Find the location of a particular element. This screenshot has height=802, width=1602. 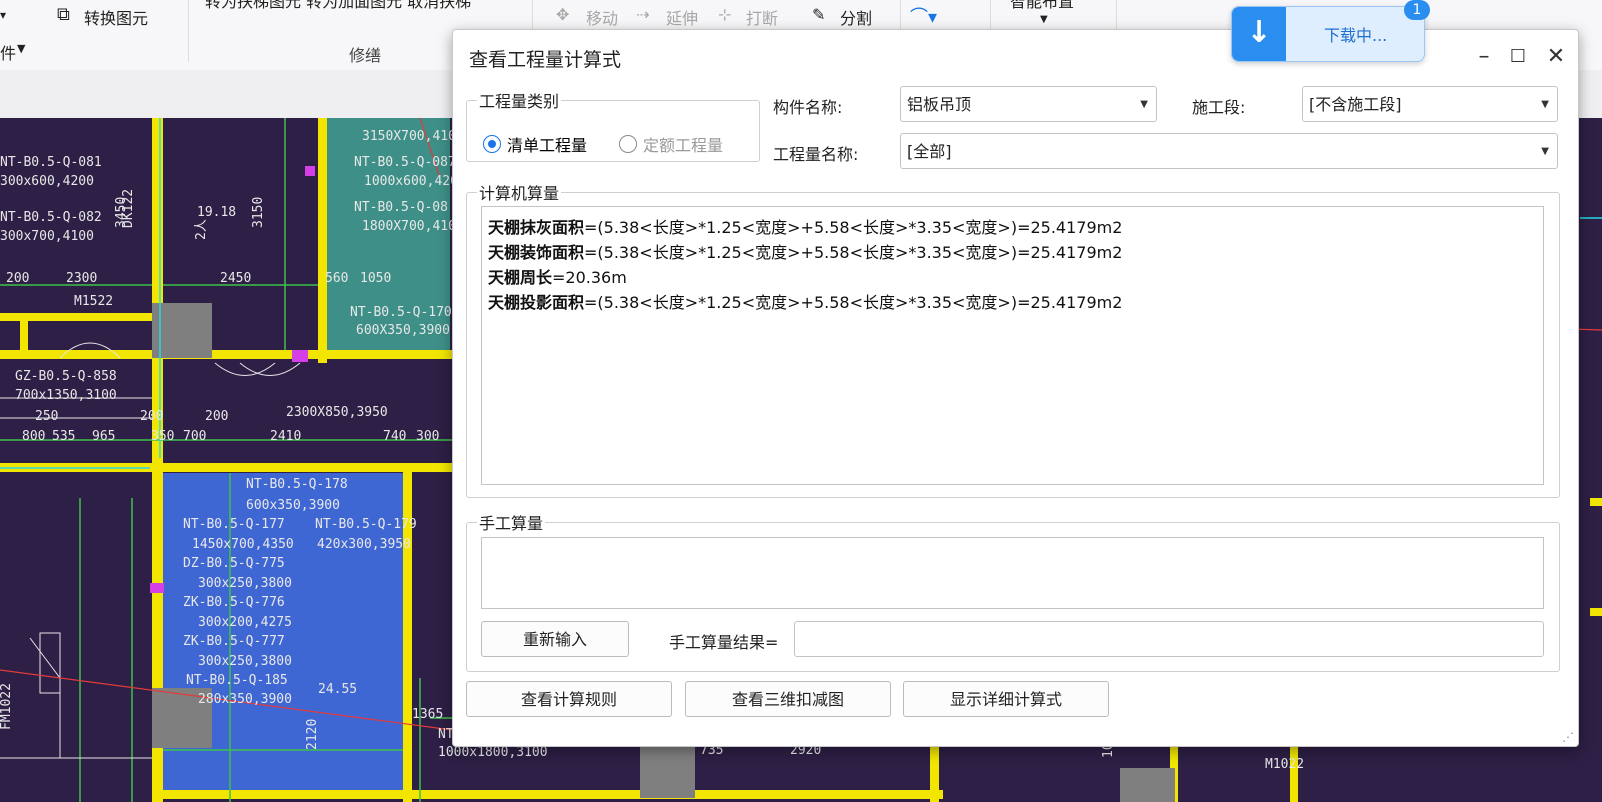

radio-unchecked-icon is located at coordinates (628, 144).